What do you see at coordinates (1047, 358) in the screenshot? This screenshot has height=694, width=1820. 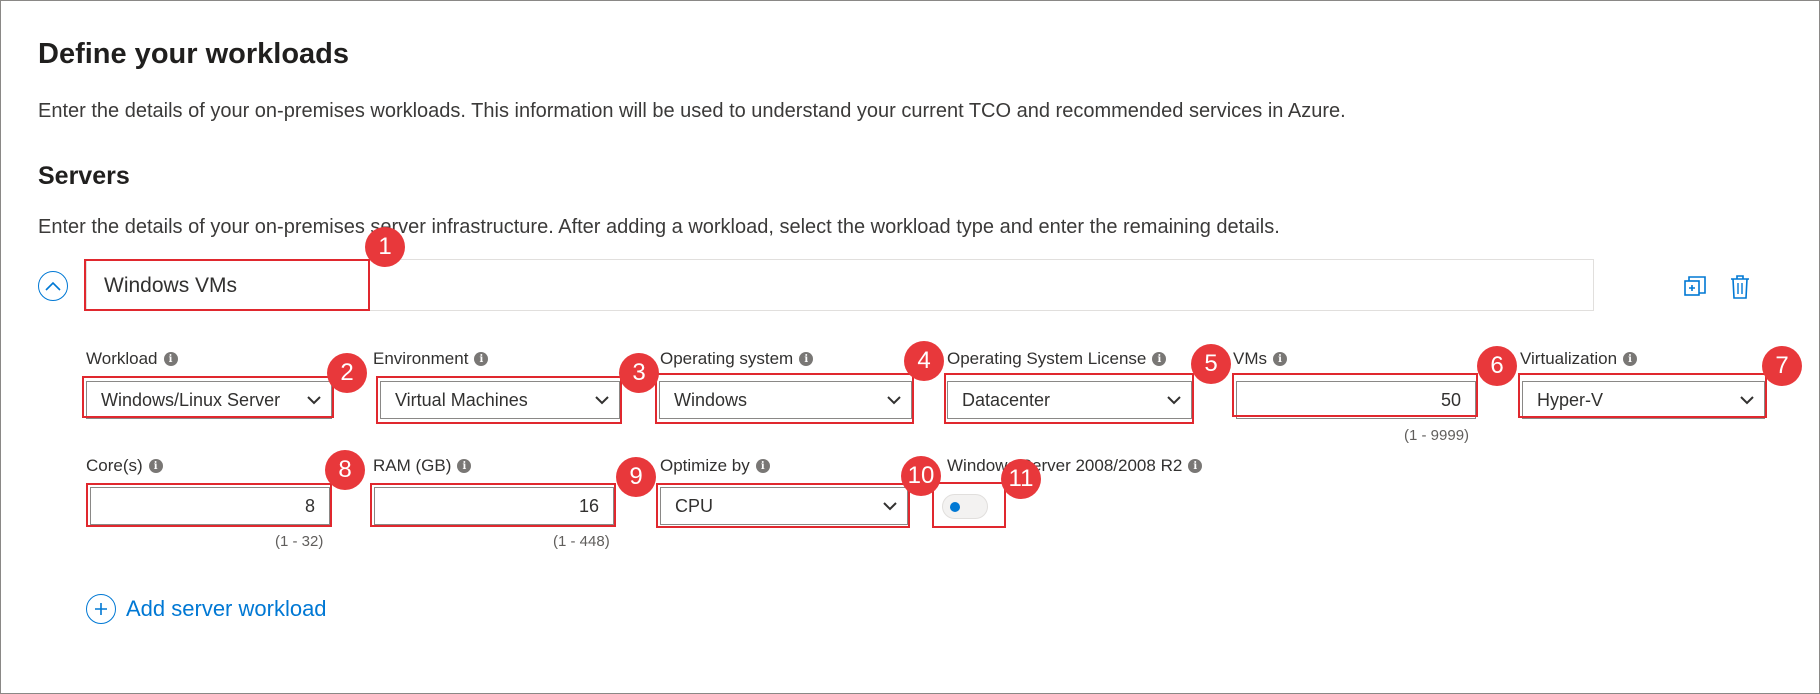 I see `os-license-label-text: Operating System License` at bounding box center [1047, 358].